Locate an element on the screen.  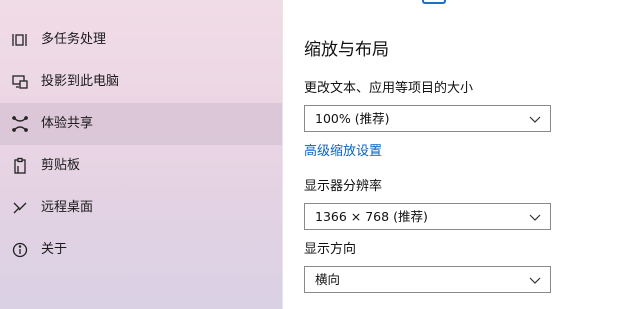
section-title: 缩放与布局 is located at coordinates (346, 50).